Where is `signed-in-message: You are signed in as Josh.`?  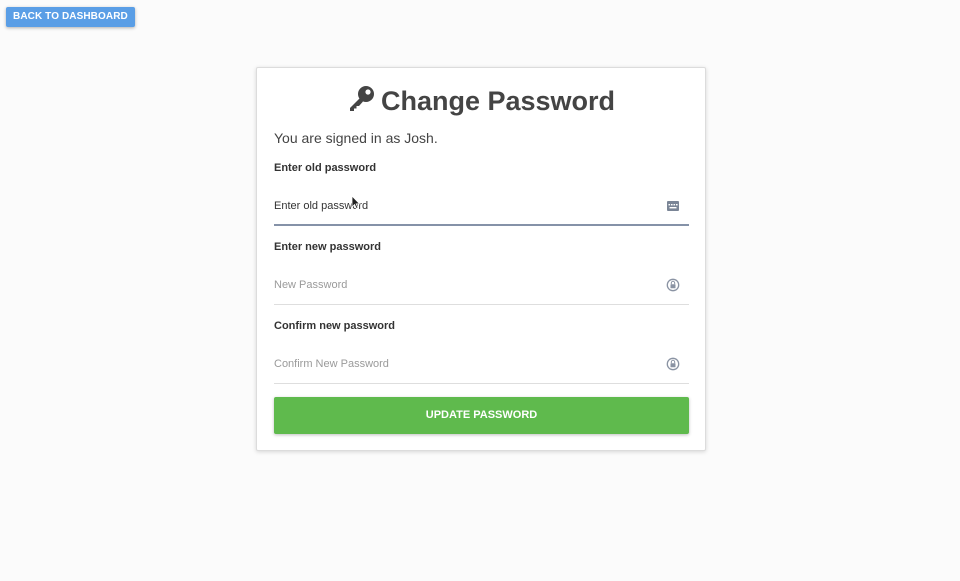
signed-in-message: You are signed in as Josh. is located at coordinates (356, 138).